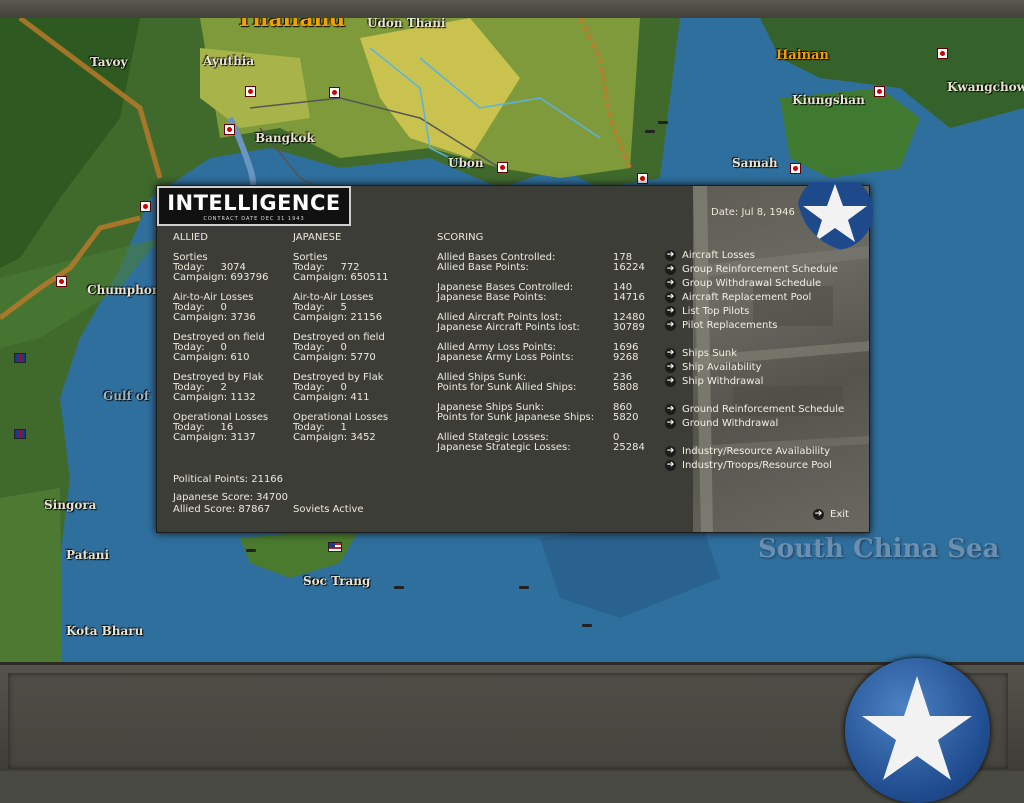 The width and height of the screenshot is (1024, 803). I want to click on ground-withdrawal-link: ➔ Ground Withdrawal, so click(721, 424).